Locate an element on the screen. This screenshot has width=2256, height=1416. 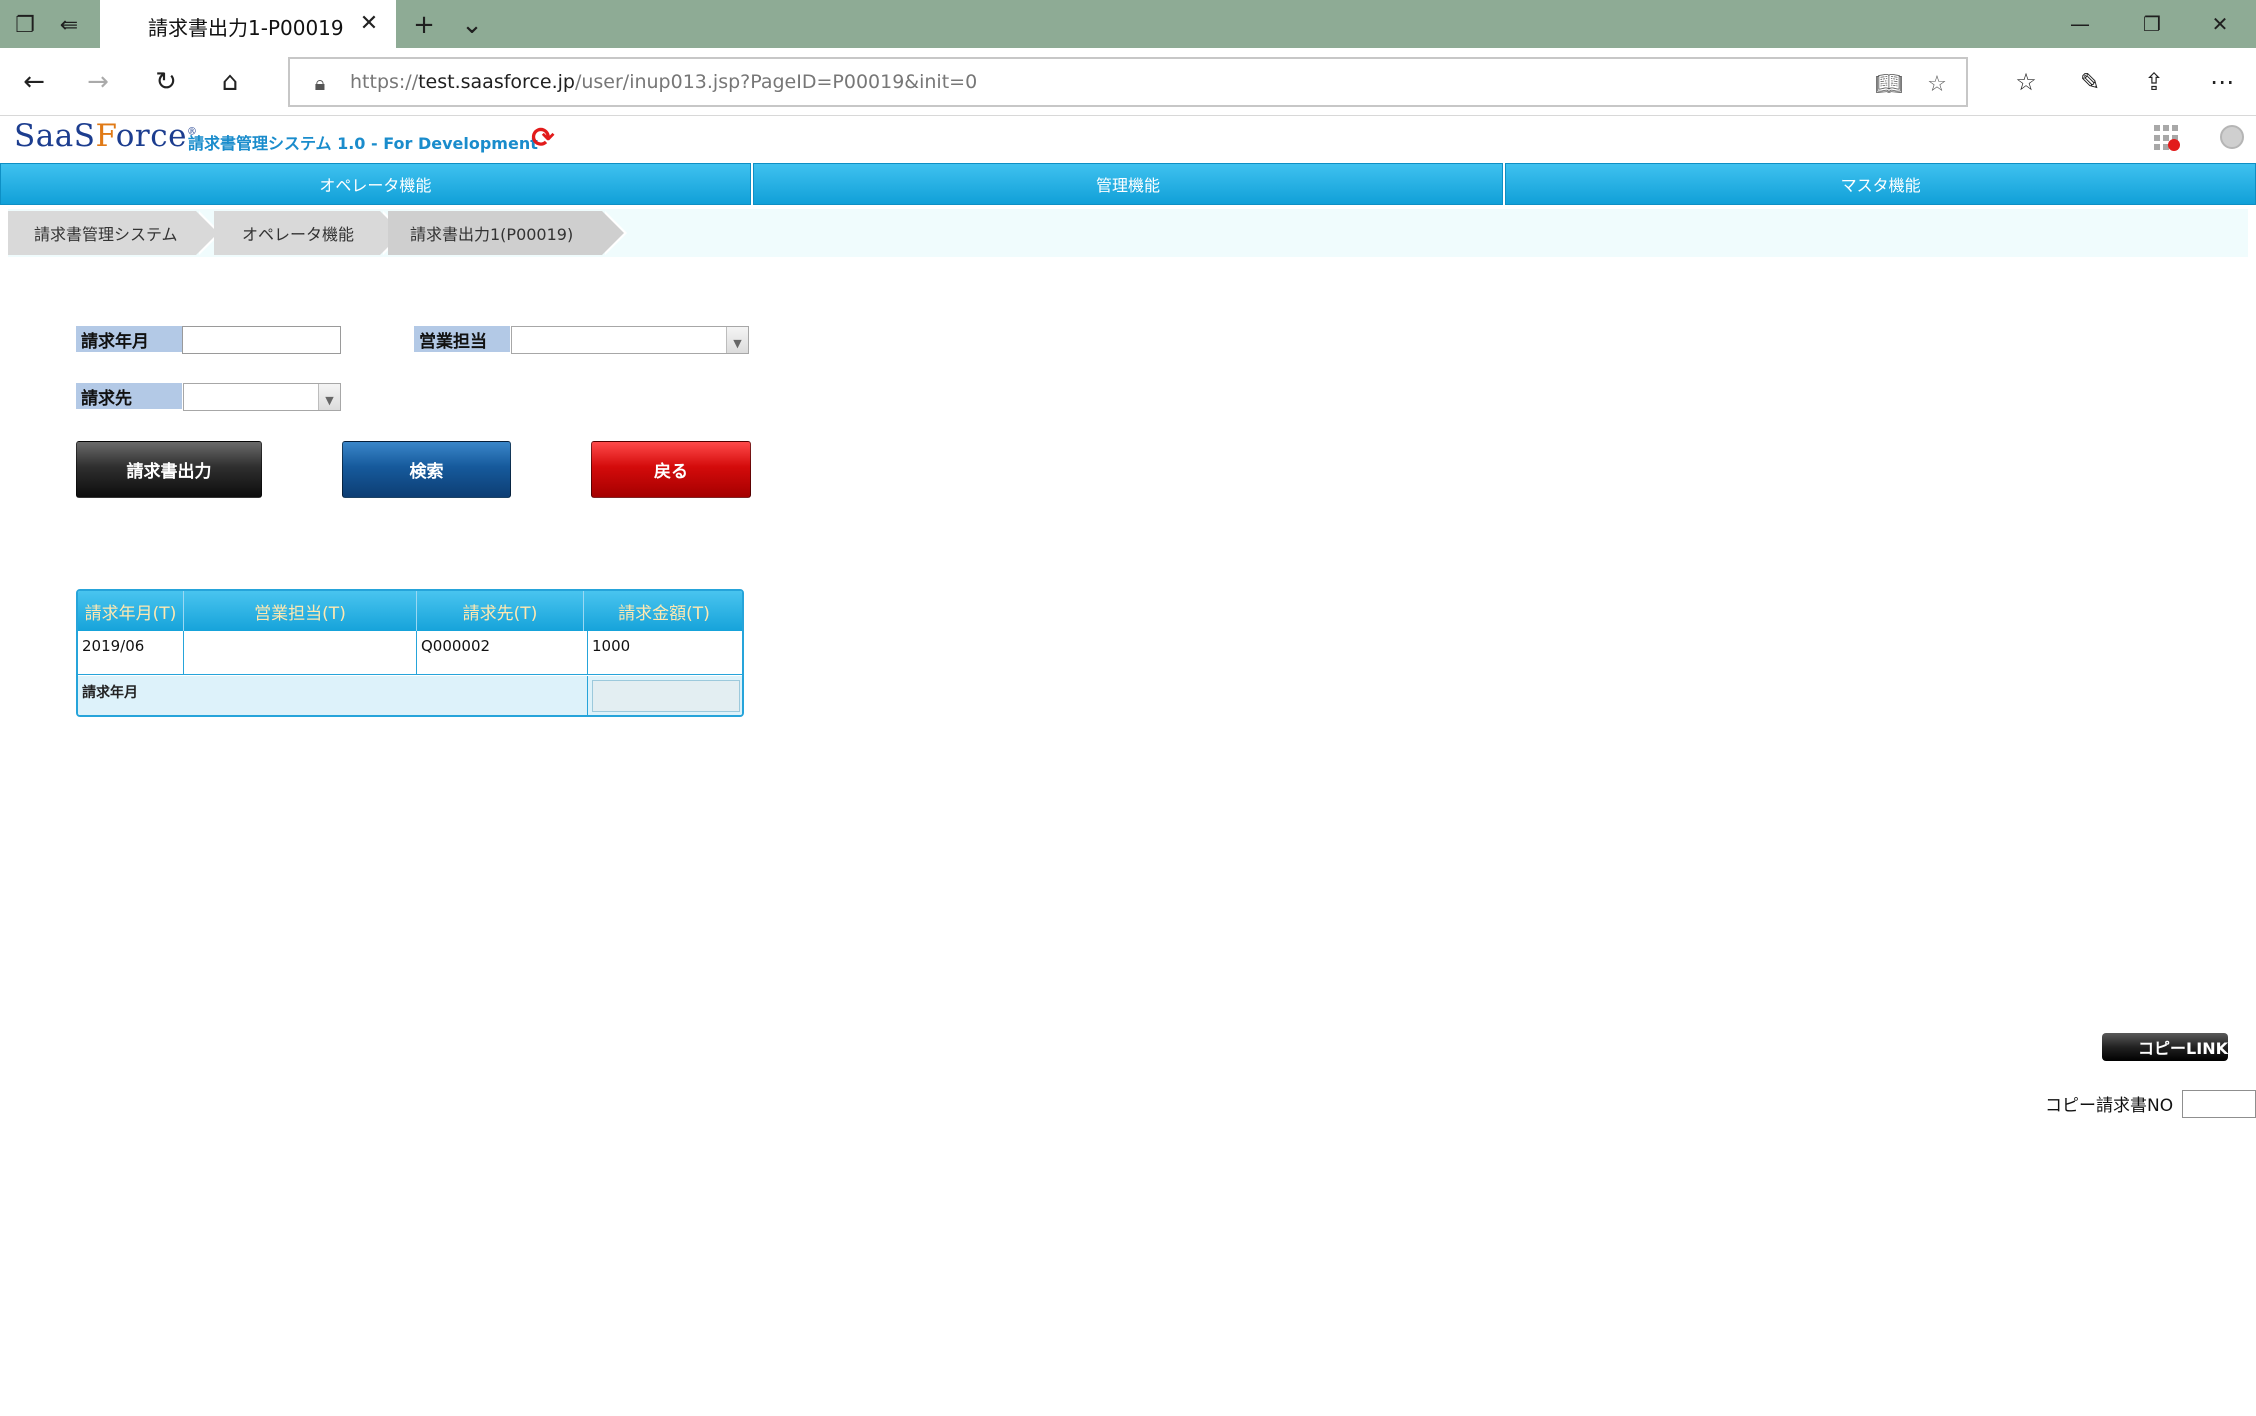
column-header-amount: 請求金額(T) is located at coordinates (663, 611).